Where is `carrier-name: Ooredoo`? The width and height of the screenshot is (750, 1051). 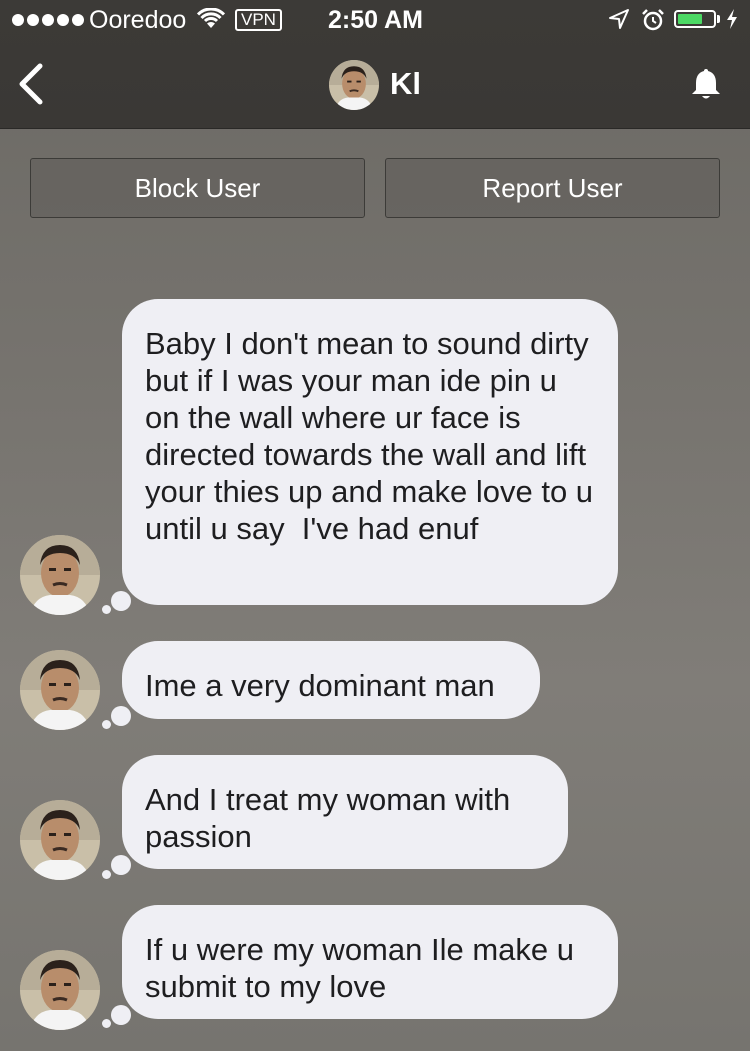 carrier-name: Ooredoo is located at coordinates (138, 20).